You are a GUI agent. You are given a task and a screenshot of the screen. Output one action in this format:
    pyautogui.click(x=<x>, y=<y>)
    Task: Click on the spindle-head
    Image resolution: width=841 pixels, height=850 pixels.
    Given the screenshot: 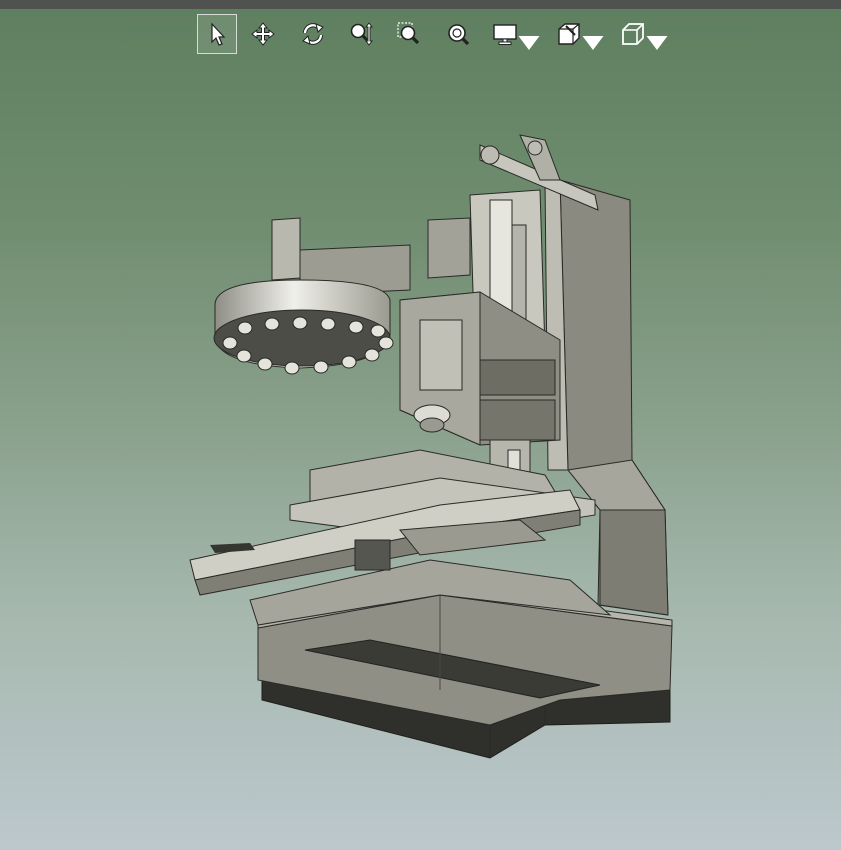 What is the action you would take?
    pyautogui.click(x=480, y=340)
    